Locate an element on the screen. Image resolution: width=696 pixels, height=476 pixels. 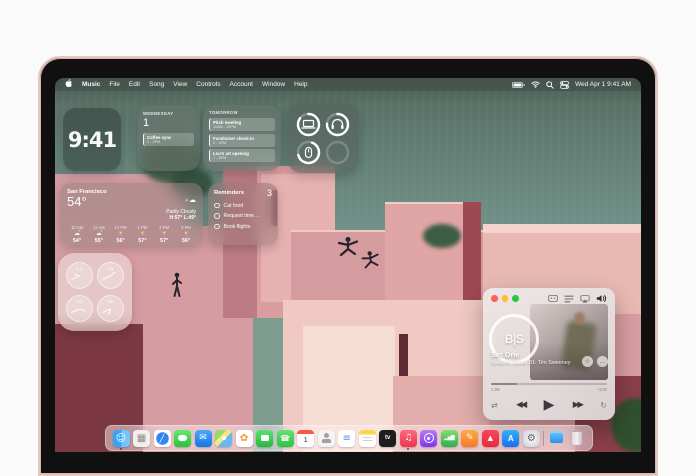
menu-item-file: File is located at coordinates (114, 84).